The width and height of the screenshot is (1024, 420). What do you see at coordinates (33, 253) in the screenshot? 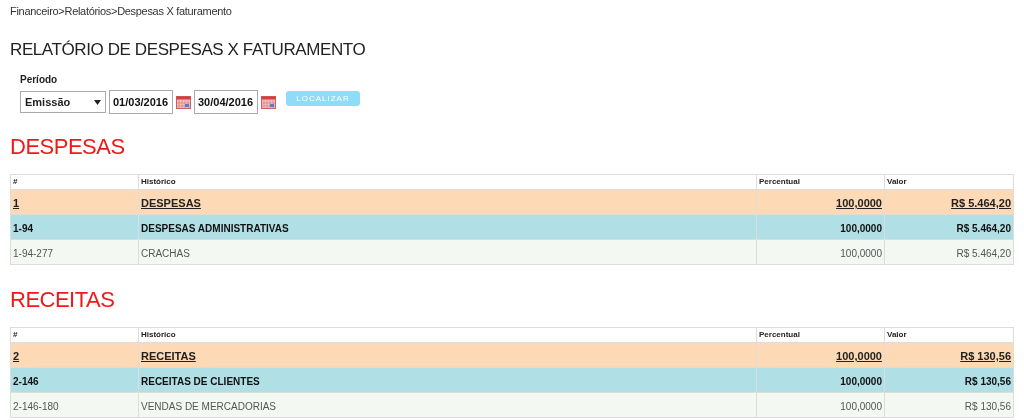
I see `table-cell-text: 1-94-277` at bounding box center [33, 253].